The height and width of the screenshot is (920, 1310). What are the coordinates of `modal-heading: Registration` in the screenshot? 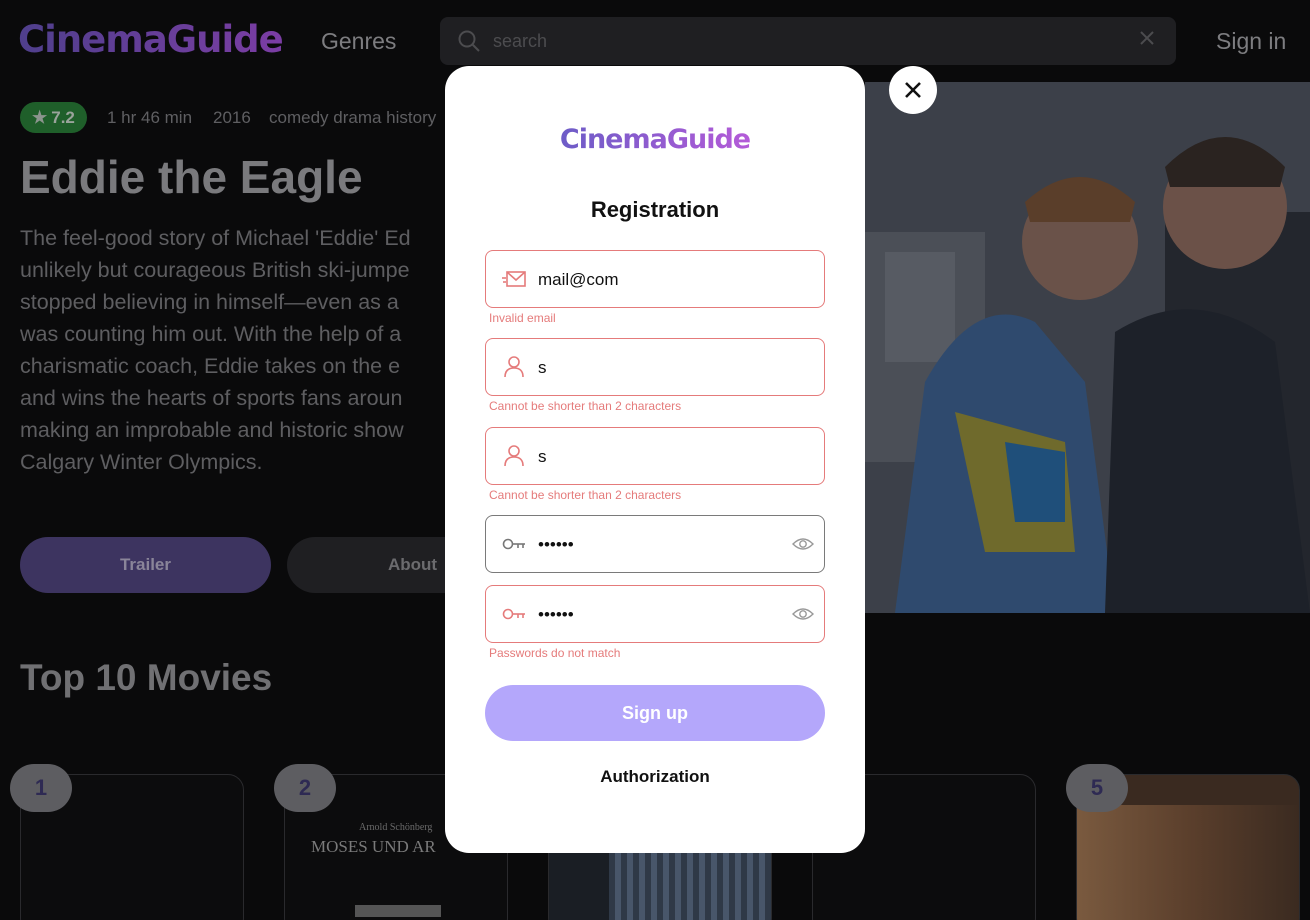 It's located at (655, 209).